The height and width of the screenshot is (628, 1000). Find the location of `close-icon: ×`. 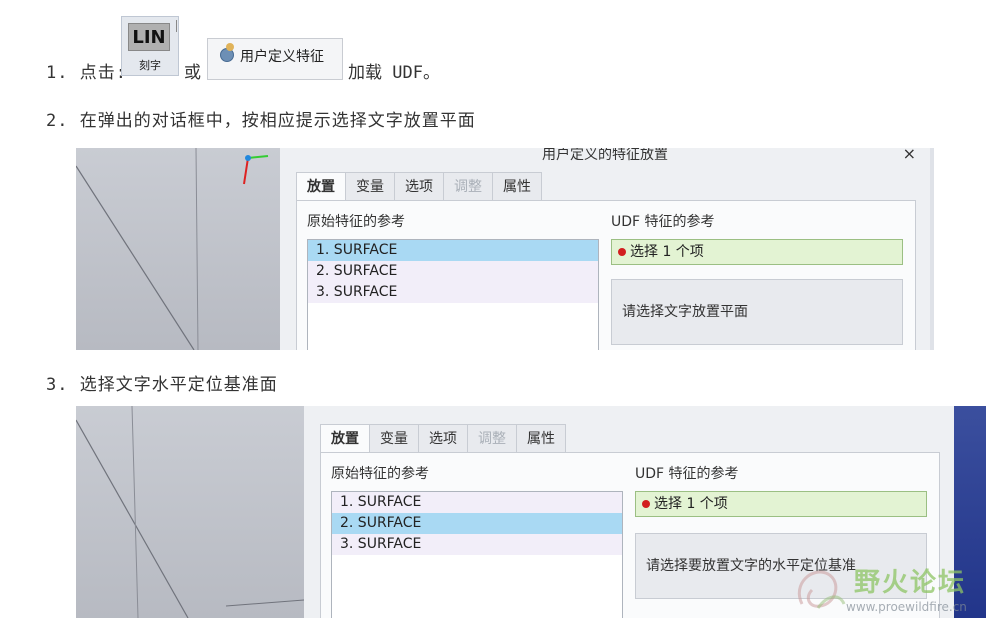

close-icon: × is located at coordinates (909, 155).